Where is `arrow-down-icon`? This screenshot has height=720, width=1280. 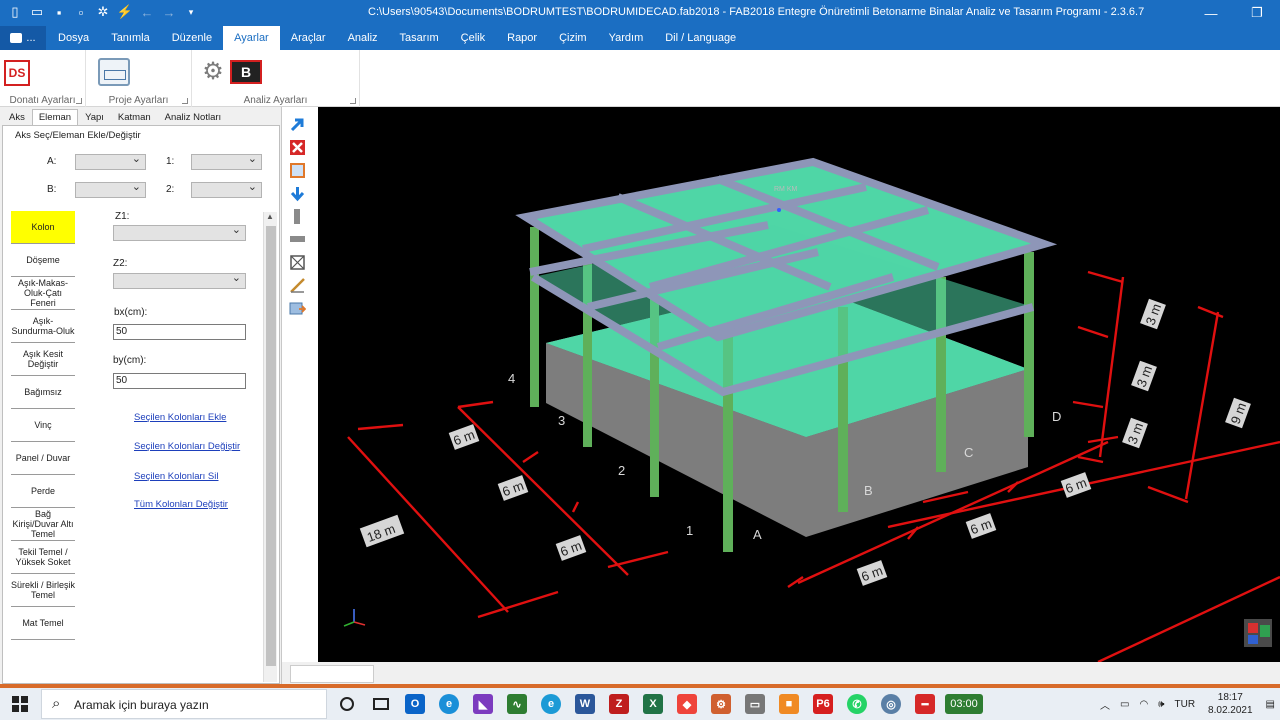
arrow-down-icon is located at coordinates (297, 193).